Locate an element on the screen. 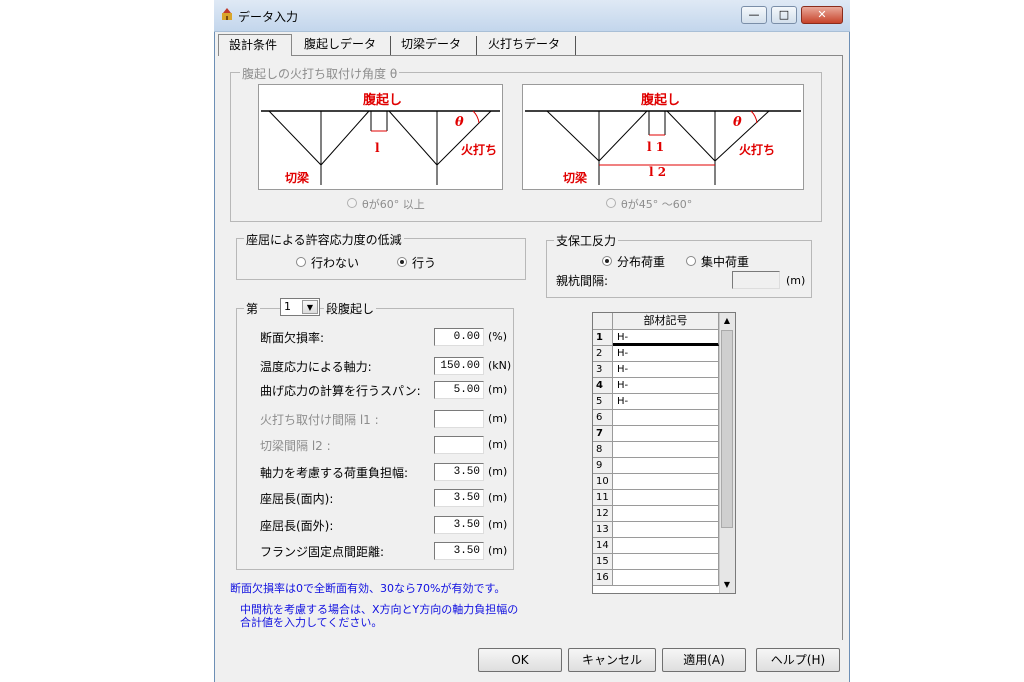  angle-45-60-label: θが45° ～60° is located at coordinates (657, 204).